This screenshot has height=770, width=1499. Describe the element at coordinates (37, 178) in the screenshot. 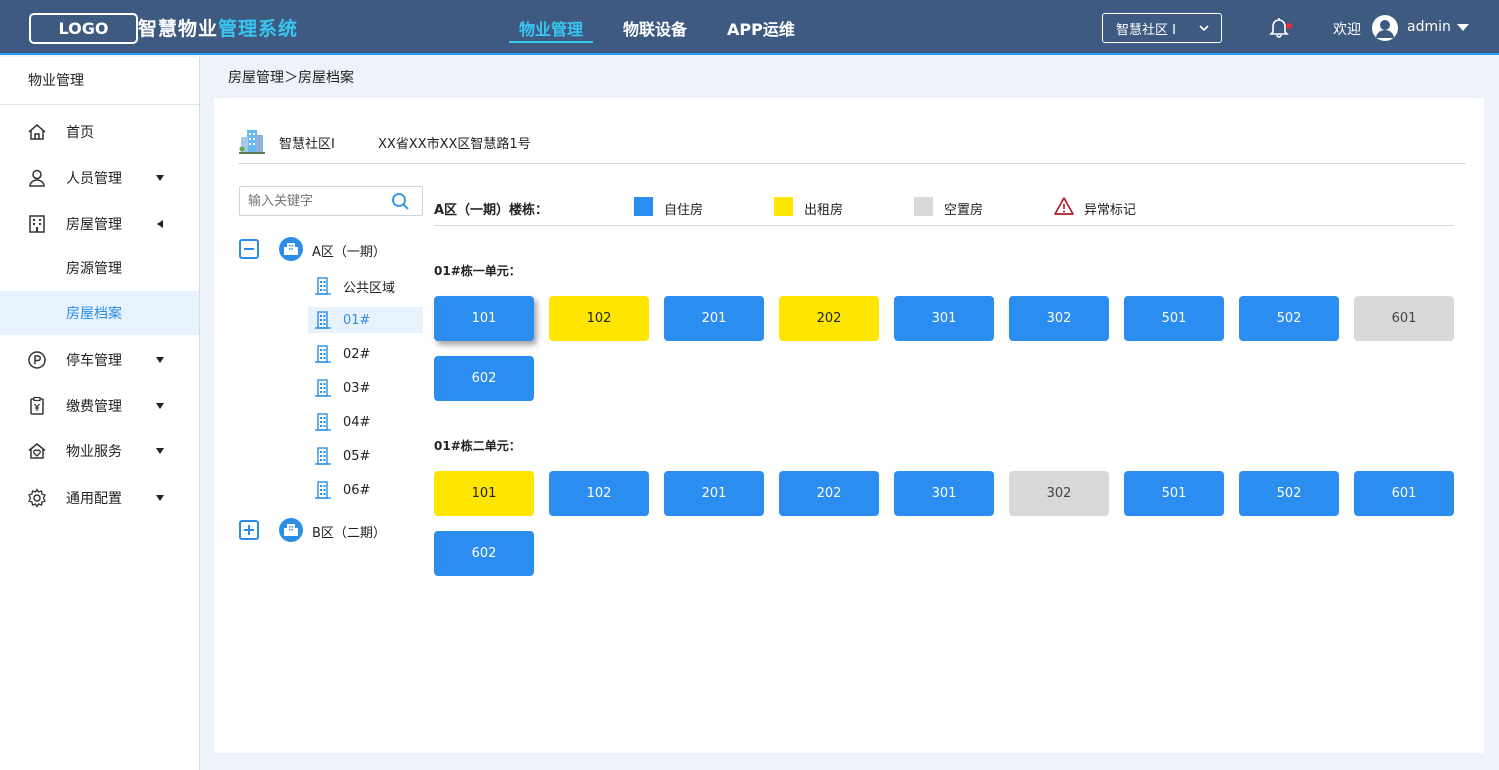

I see `user-icon` at that location.